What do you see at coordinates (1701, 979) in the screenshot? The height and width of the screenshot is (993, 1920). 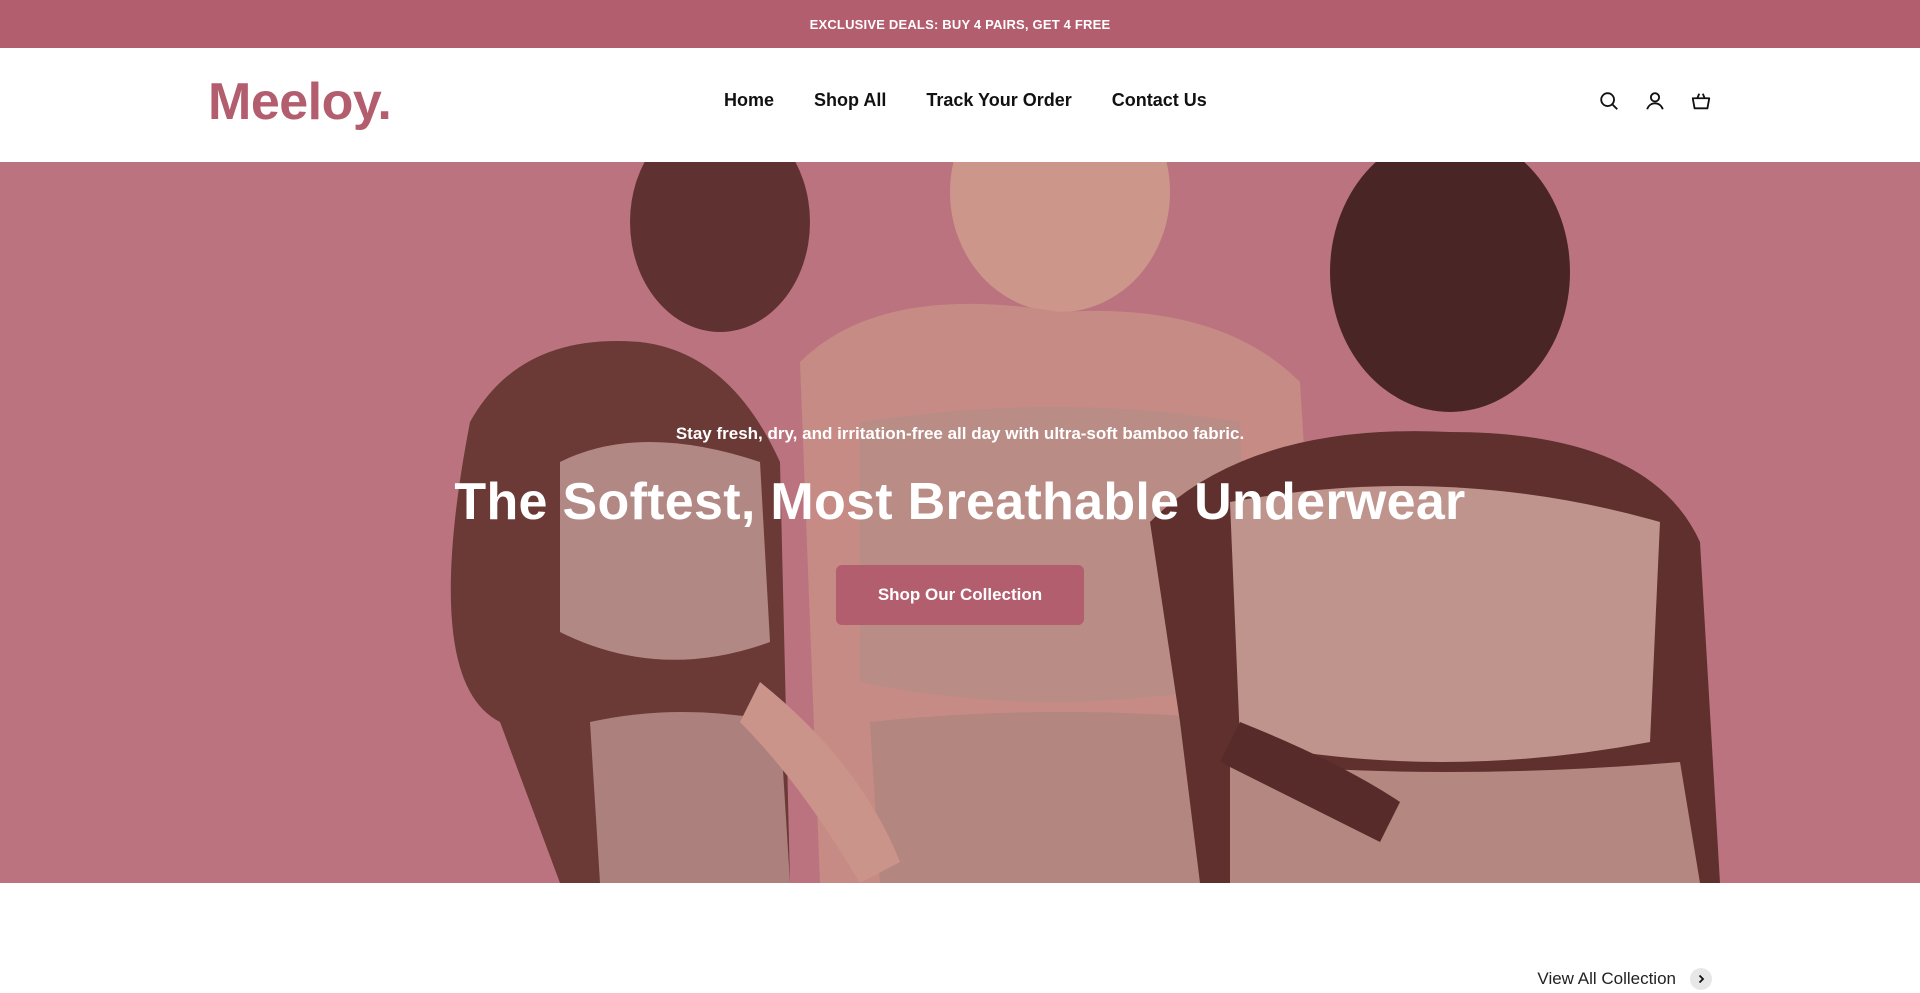 I see `chevron-right-icon` at bounding box center [1701, 979].